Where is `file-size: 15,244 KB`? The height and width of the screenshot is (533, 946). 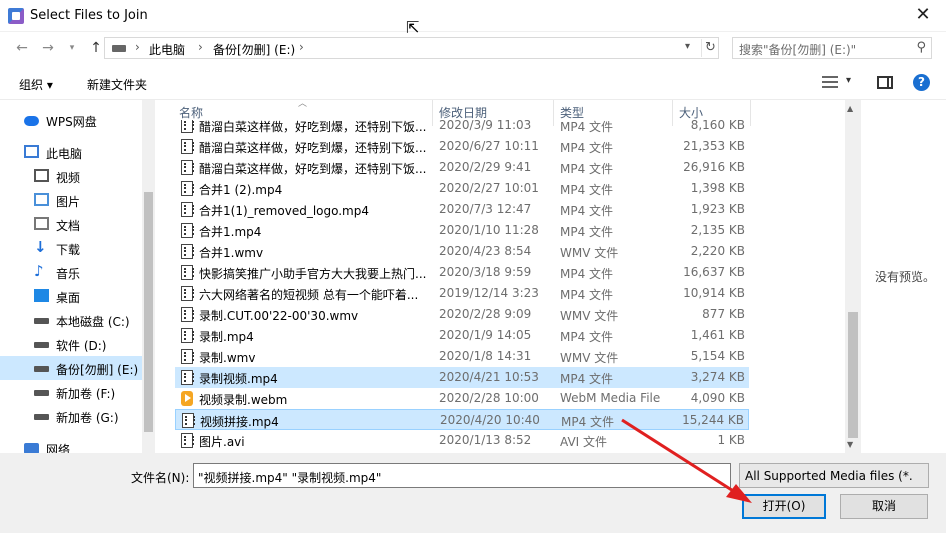 file-size: 15,244 KB is located at coordinates (713, 420).